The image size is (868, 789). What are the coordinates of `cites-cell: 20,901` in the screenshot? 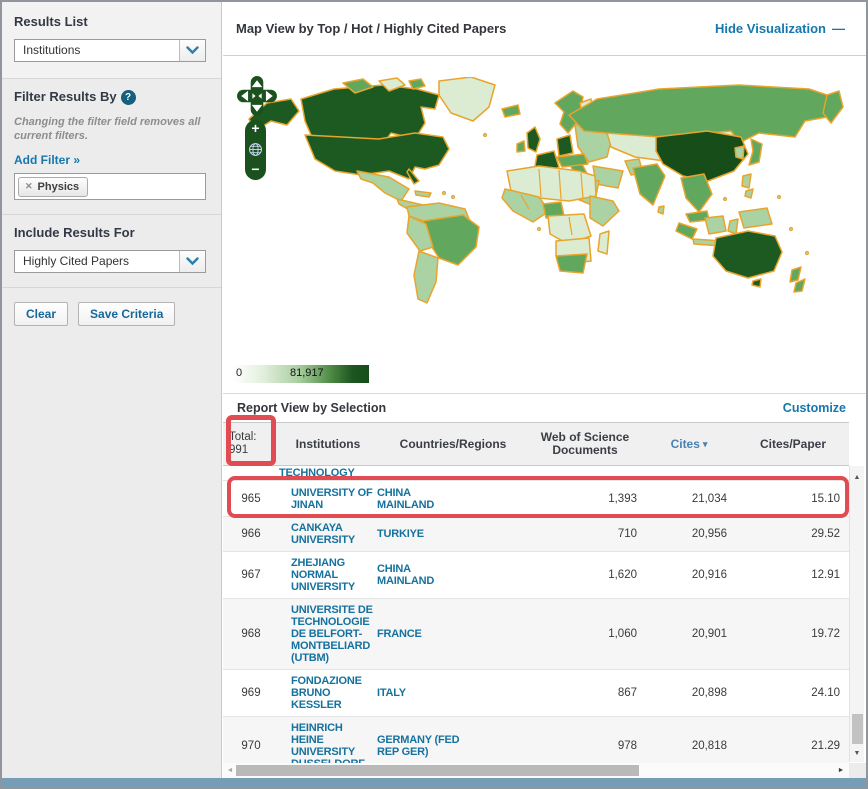 It's located at (709, 634).